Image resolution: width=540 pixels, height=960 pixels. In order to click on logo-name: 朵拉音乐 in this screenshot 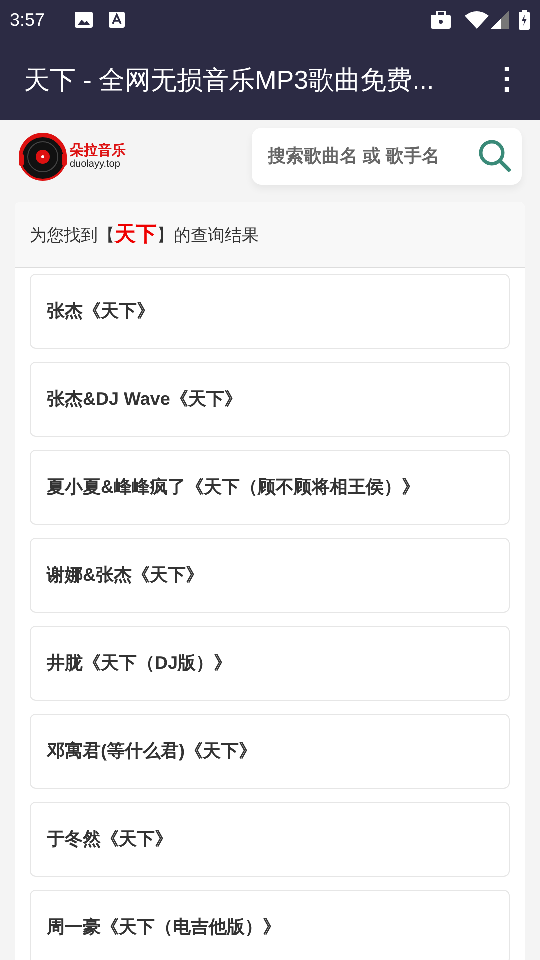, I will do `click(98, 150)`.